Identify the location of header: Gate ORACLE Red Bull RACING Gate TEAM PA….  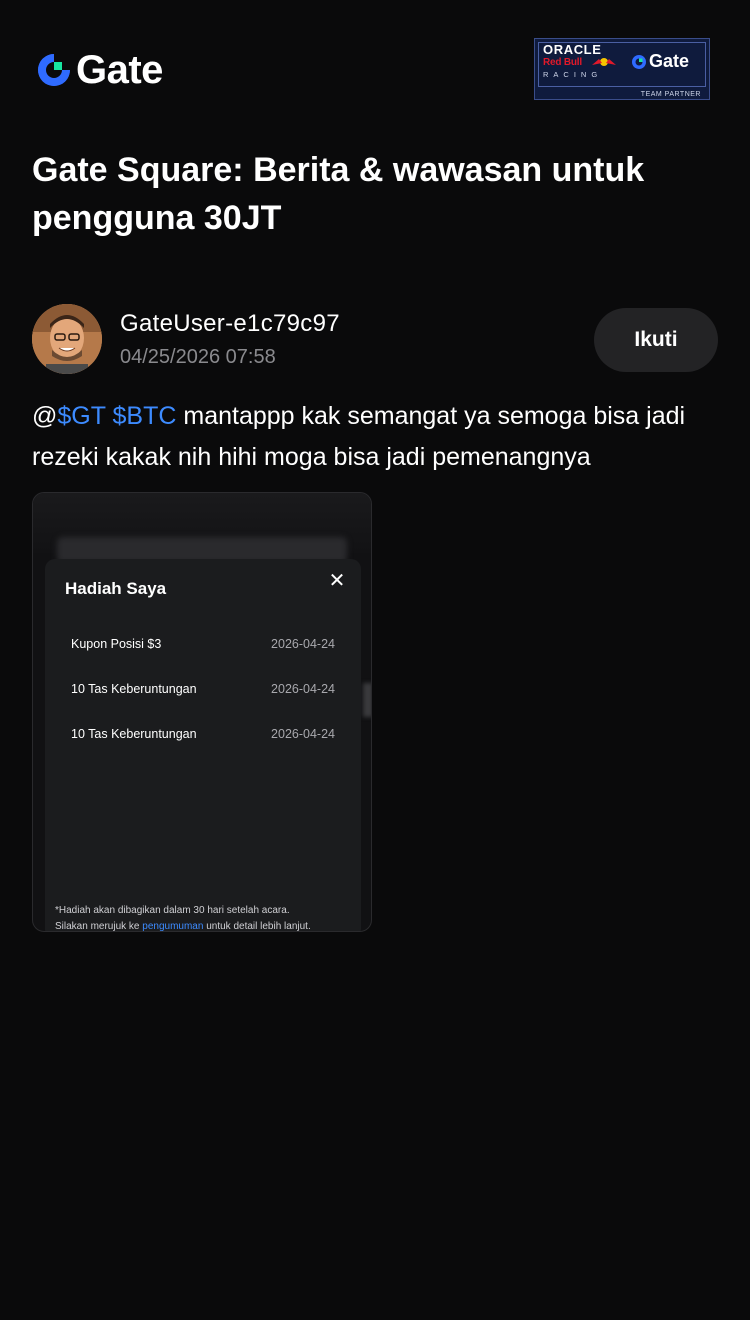
(374, 70).